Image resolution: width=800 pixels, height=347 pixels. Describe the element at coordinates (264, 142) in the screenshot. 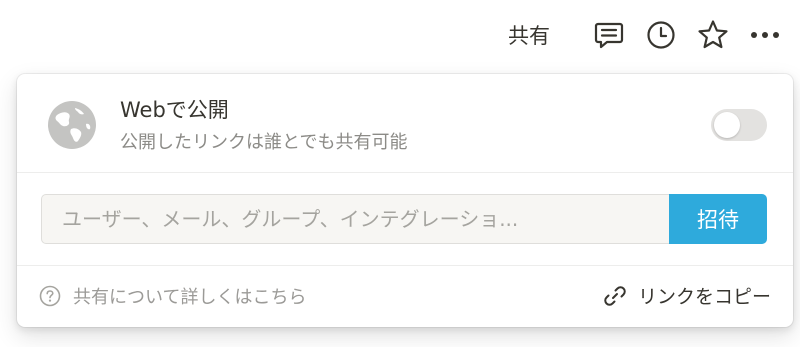

I see `publish-description: 公開したリンクは誰とでも共有可能` at that location.